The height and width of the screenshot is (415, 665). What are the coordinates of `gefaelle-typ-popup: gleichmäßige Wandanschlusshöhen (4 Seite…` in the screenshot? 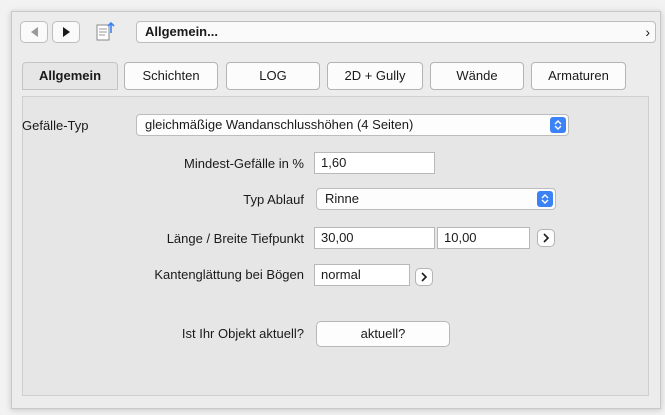 It's located at (352, 125).